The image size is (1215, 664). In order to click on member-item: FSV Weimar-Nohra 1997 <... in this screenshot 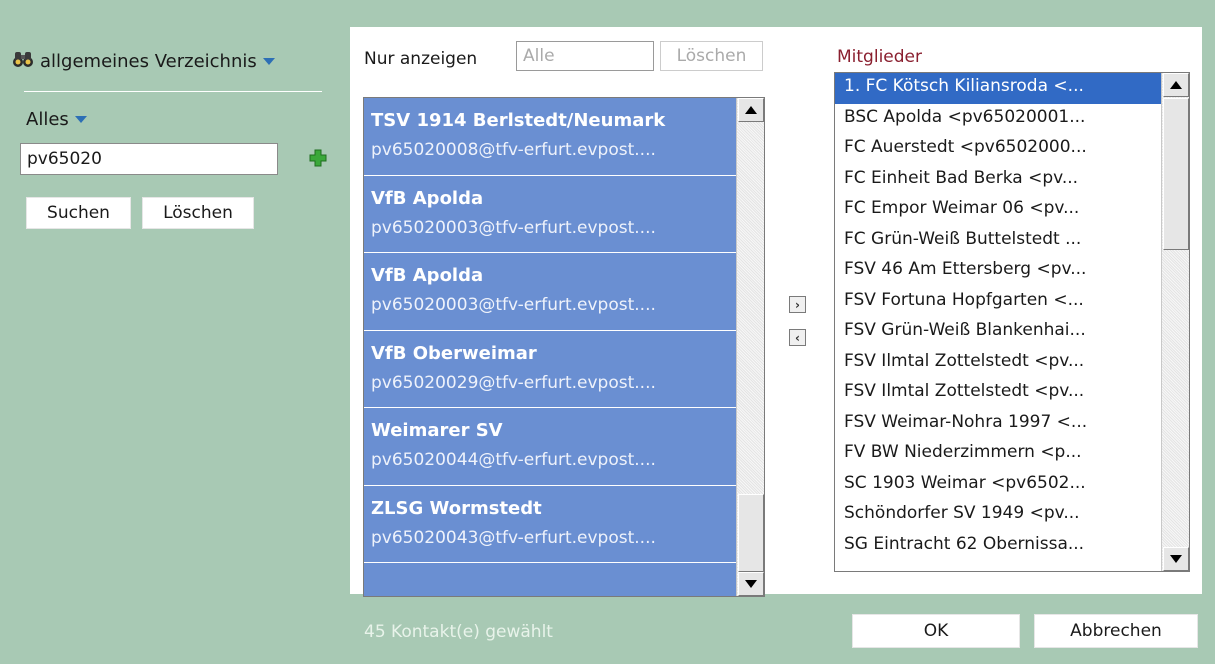, I will do `click(998, 424)`.